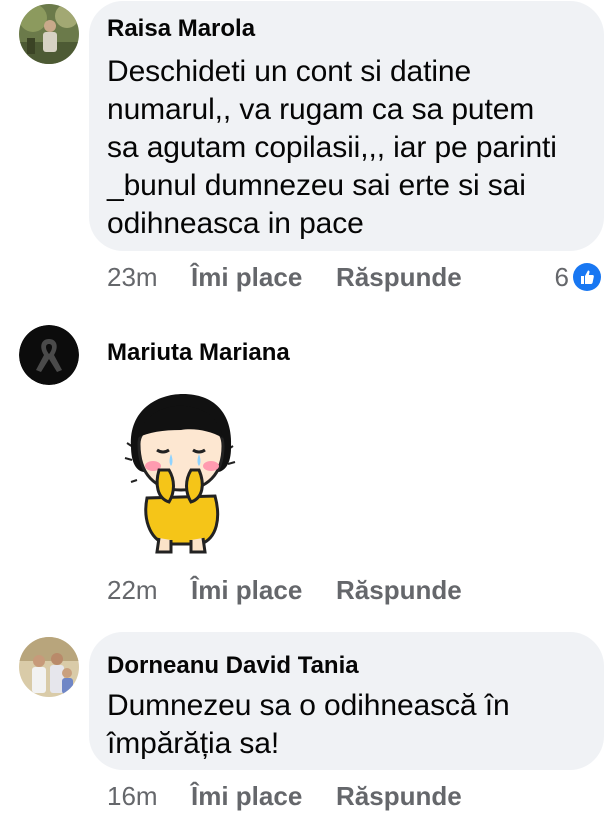 Image resolution: width=614 pixels, height=824 pixels. I want to click on reaction-summary: 6, so click(578, 277).